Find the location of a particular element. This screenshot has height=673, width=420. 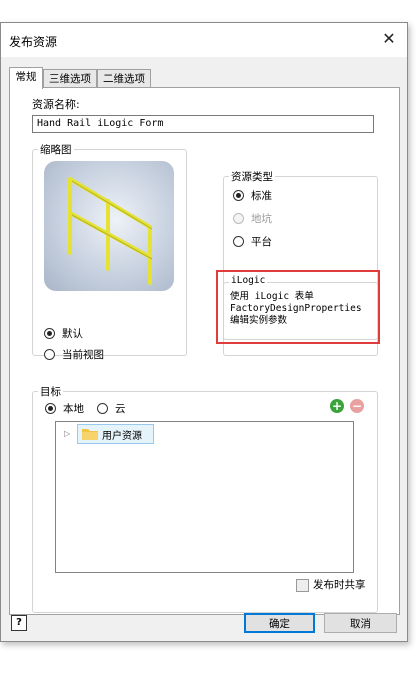

tree-item-label: 用户资源 is located at coordinates (122, 436).